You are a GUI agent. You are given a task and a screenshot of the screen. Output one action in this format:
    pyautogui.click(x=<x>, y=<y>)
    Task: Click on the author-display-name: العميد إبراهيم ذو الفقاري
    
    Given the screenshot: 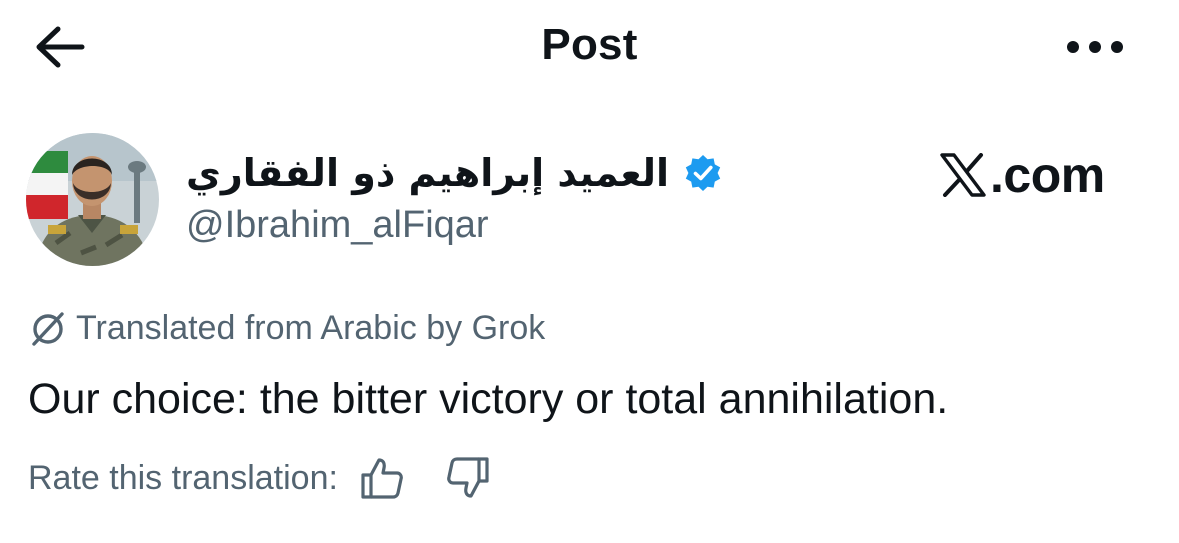 What is the action you would take?
    pyautogui.click(x=427, y=173)
    